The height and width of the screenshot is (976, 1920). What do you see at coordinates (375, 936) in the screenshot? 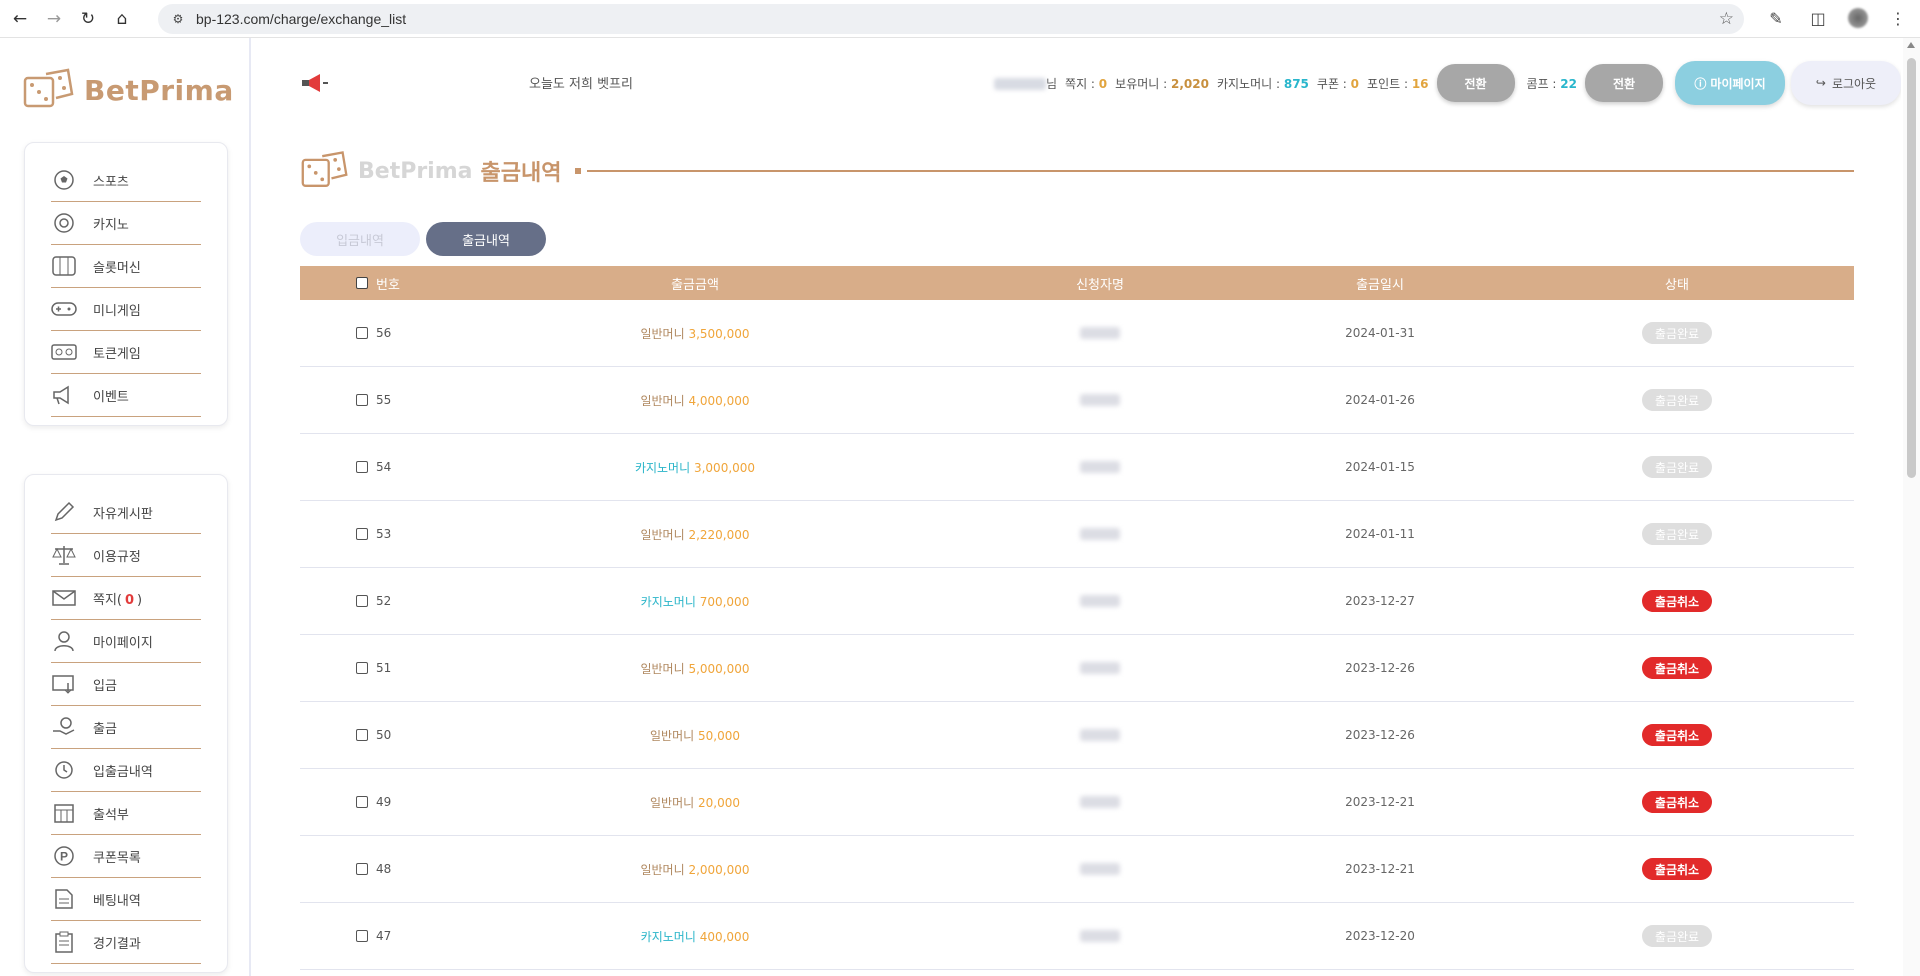
I see `cell-number: 47` at bounding box center [375, 936].